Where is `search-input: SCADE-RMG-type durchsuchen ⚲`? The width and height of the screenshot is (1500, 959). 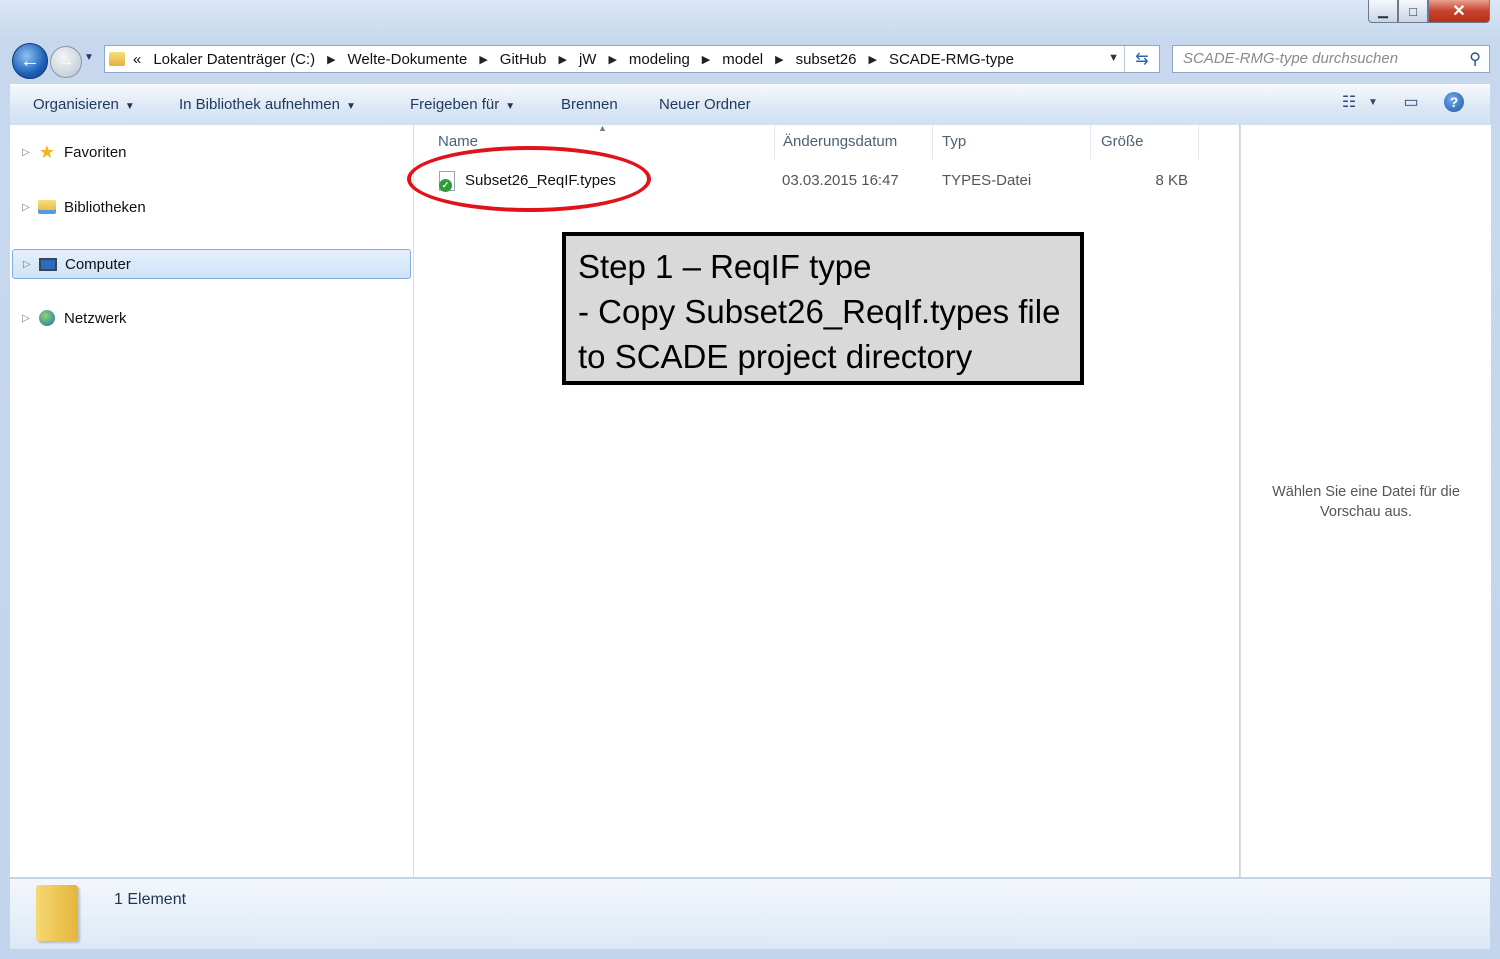 search-input: SCADE-RMG-type durchsuchen ⚲ is located at coordinates (1331, 59).